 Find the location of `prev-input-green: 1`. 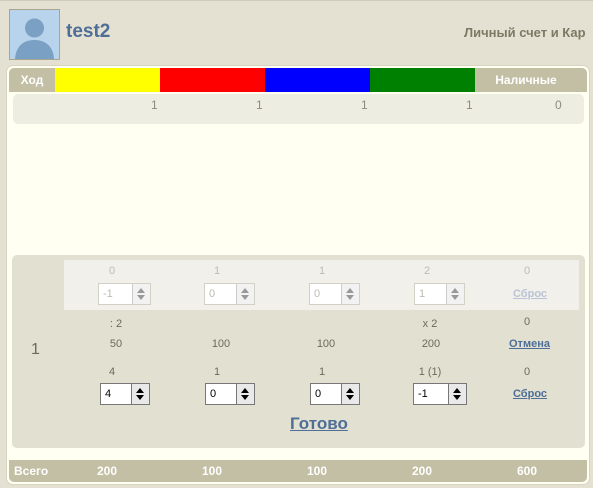

prev-input-green: 1 is located at coordinates (439, 294).